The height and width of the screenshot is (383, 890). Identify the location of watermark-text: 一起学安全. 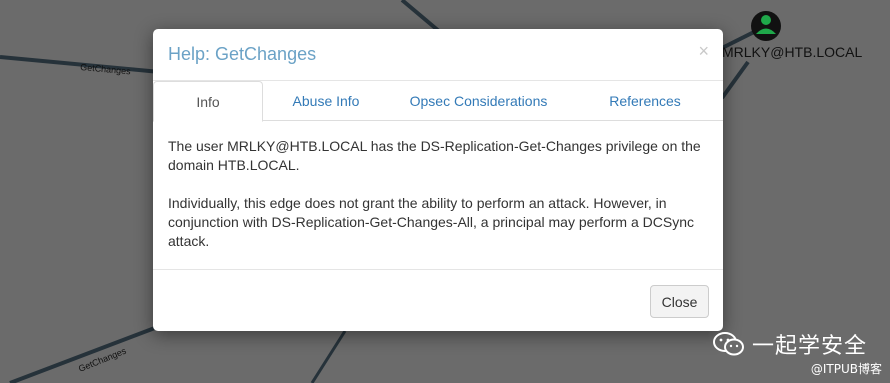
(810, 346).